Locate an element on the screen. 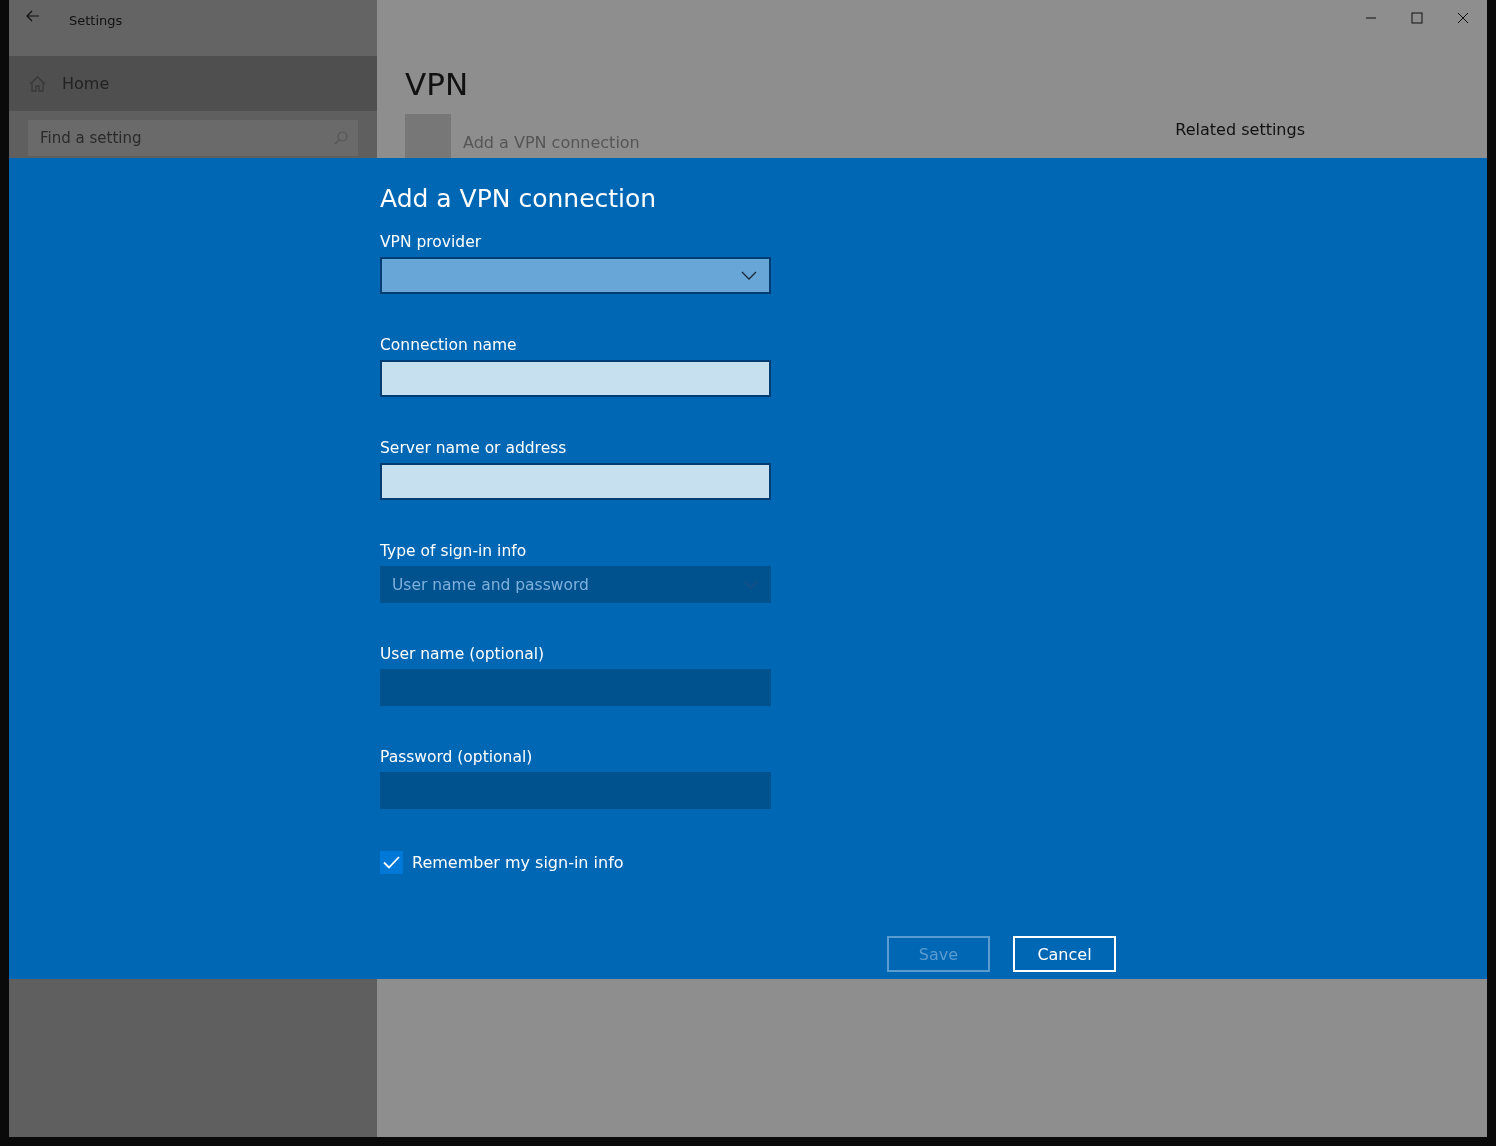 This screenshot has width=1496, height=1146. checkmark-icon is located at coordinates (391, 862).